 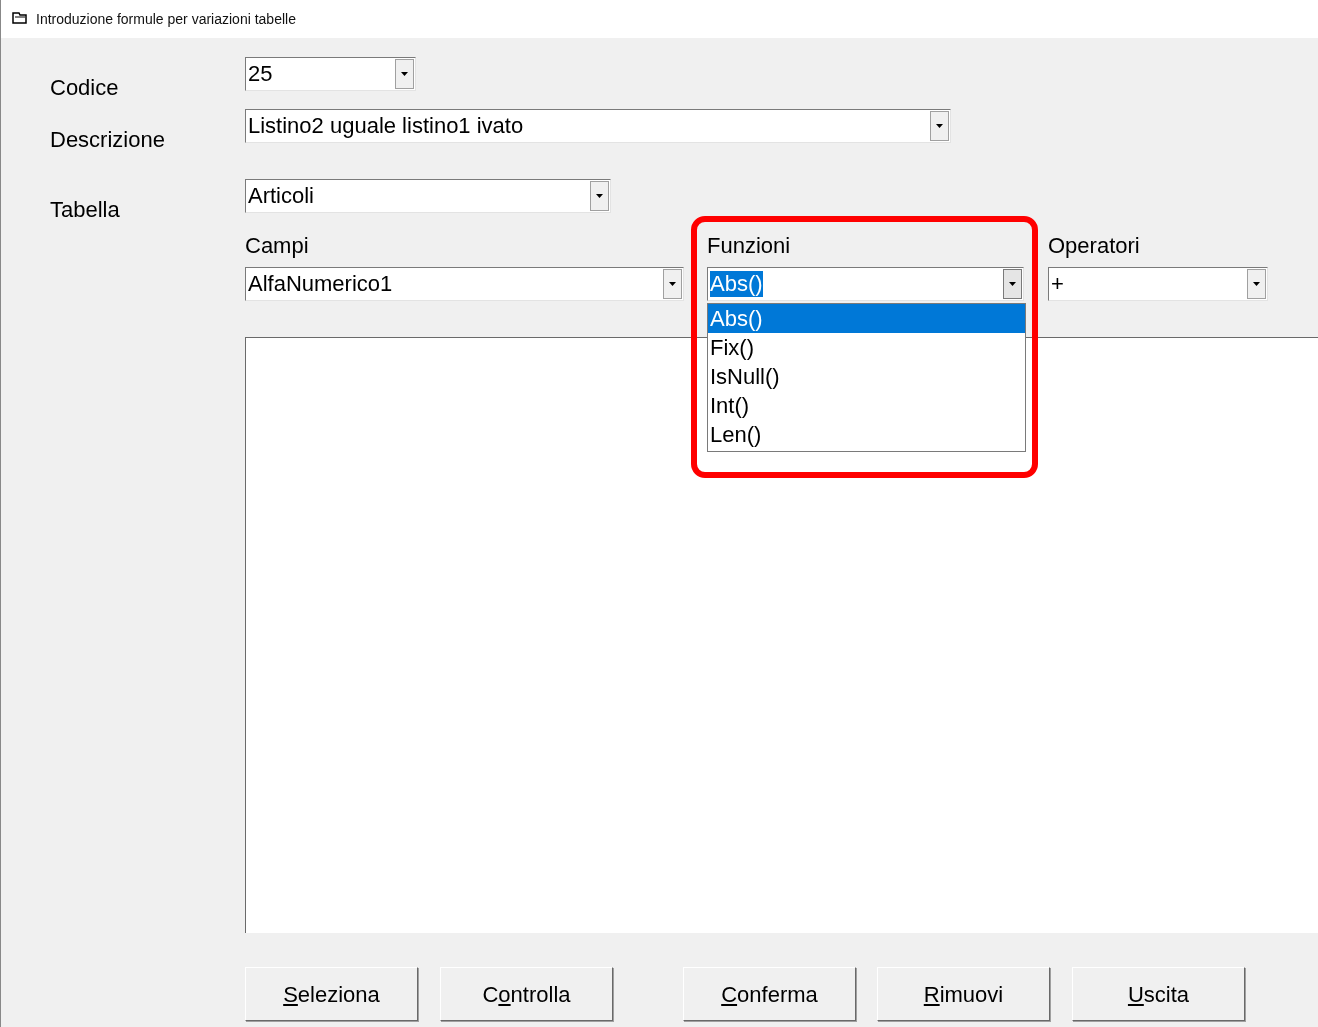 I want to click on field-label: Tabella, so click(x=85, y=210).